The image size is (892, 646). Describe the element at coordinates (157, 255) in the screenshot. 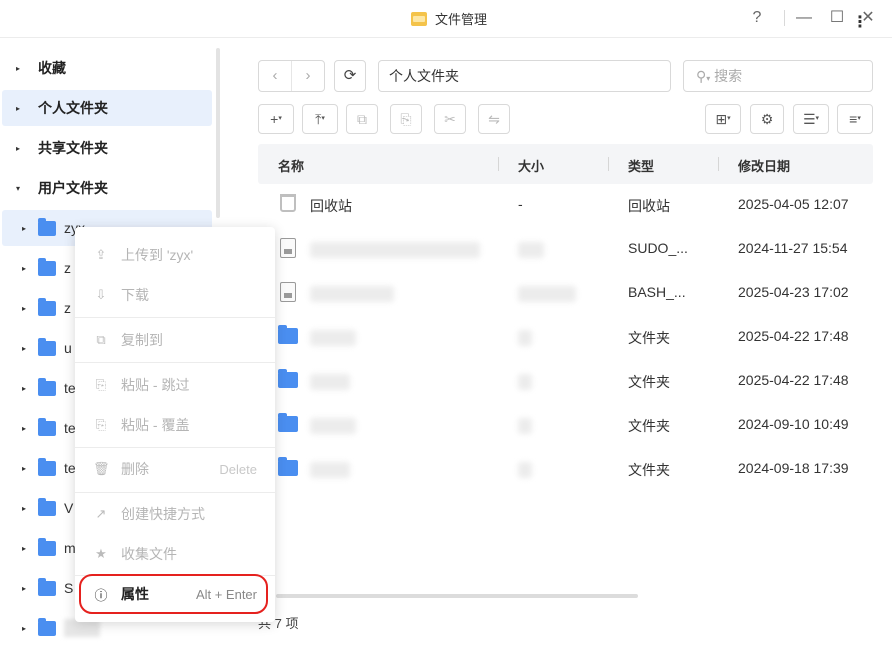

I see `menu-item-label: 上传到 'zyx'` at that location.